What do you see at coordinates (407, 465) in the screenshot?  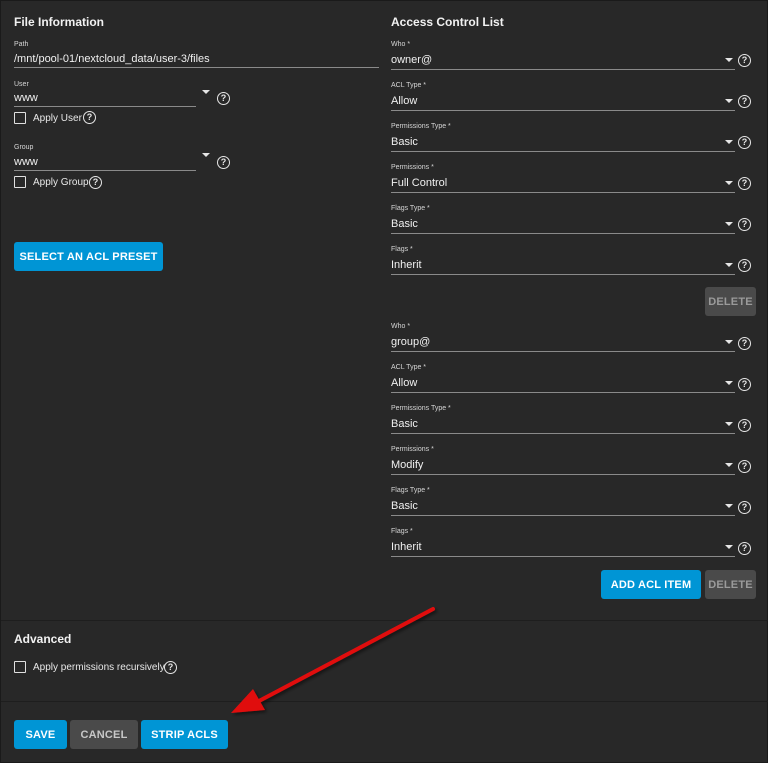 I see `permissions-select: Modify` at bounding box center [407, 465].